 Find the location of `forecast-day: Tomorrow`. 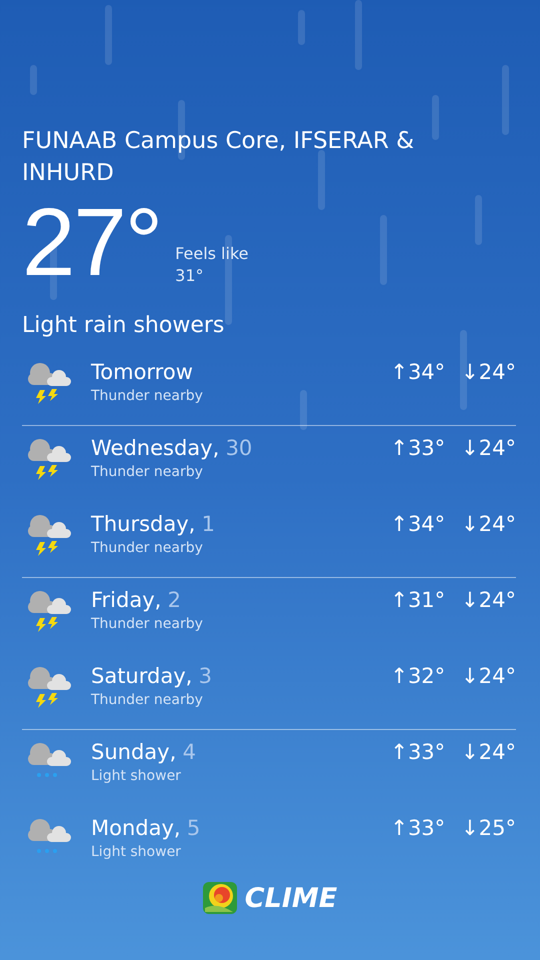

forecast-day: Tomorrow is located at coordinates (240, 372).